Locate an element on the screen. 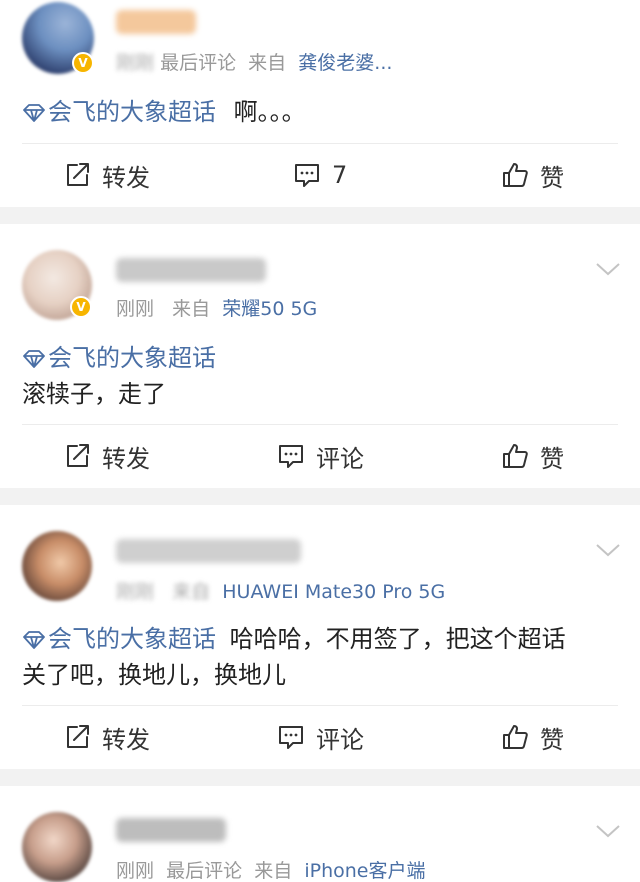 The image size is (640, 882). source-link: 荣耀50 5G is located at coordinates (269, 309).